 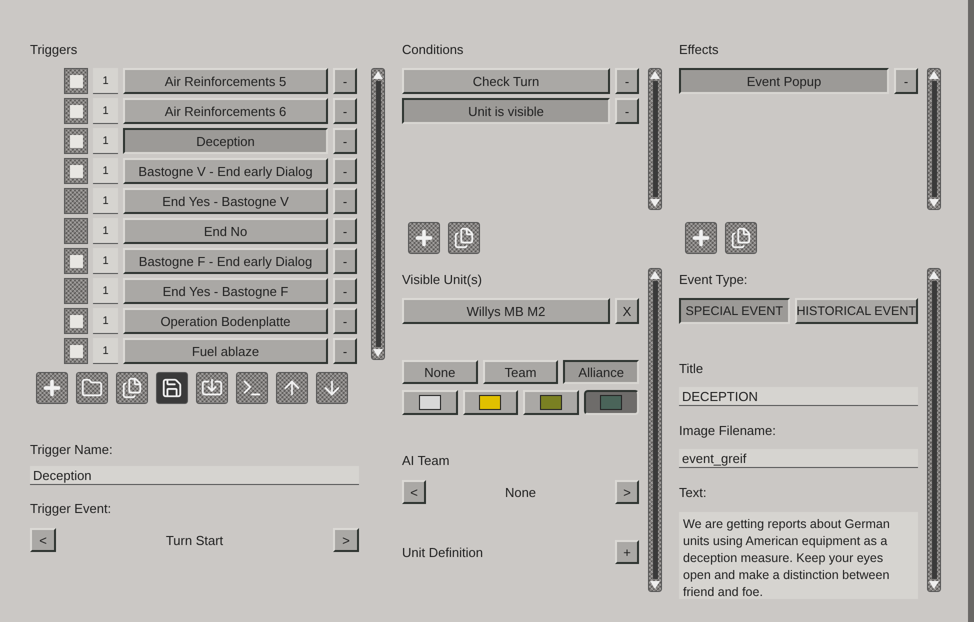 What do you see at coordinates (734, 311) in the screenshot?
I see `event-type-tab: SPECIAL EVENT` at bounding box center [734, 311].